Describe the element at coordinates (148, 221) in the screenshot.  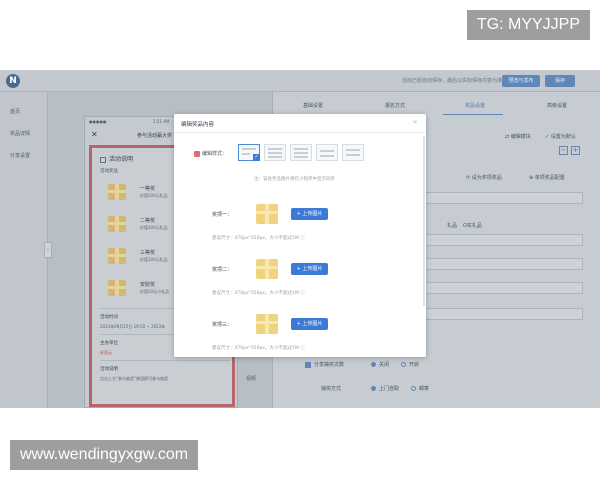
I see `prize-name: 二等奖` at that location.